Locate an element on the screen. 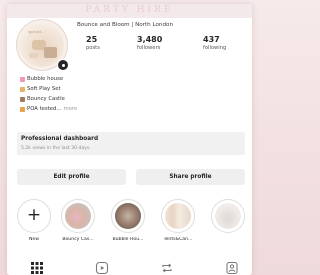 This screenshot has height=275, width=320. bio-line: Bubble house is located at coordinates (105, 79).